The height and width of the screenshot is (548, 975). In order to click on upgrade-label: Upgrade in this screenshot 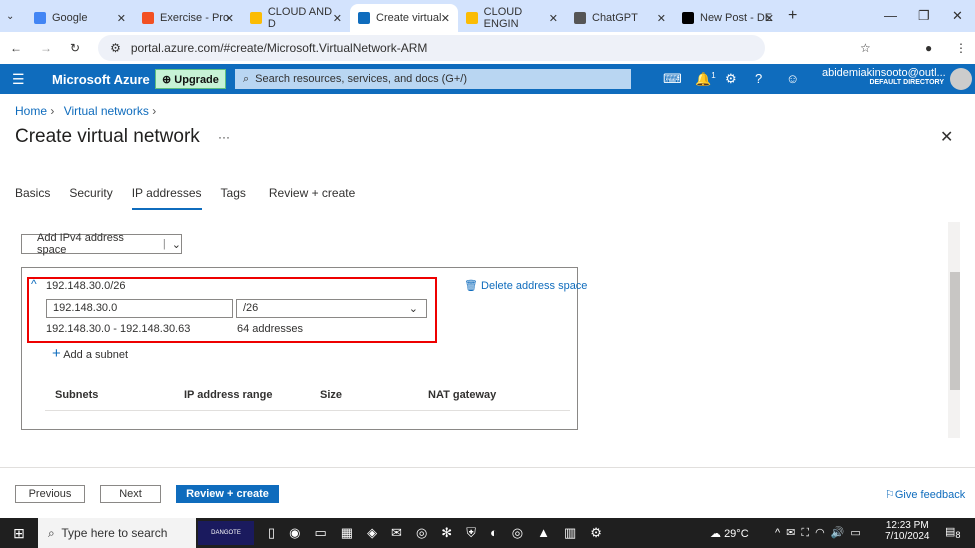, I will do `click(196, 80)`.